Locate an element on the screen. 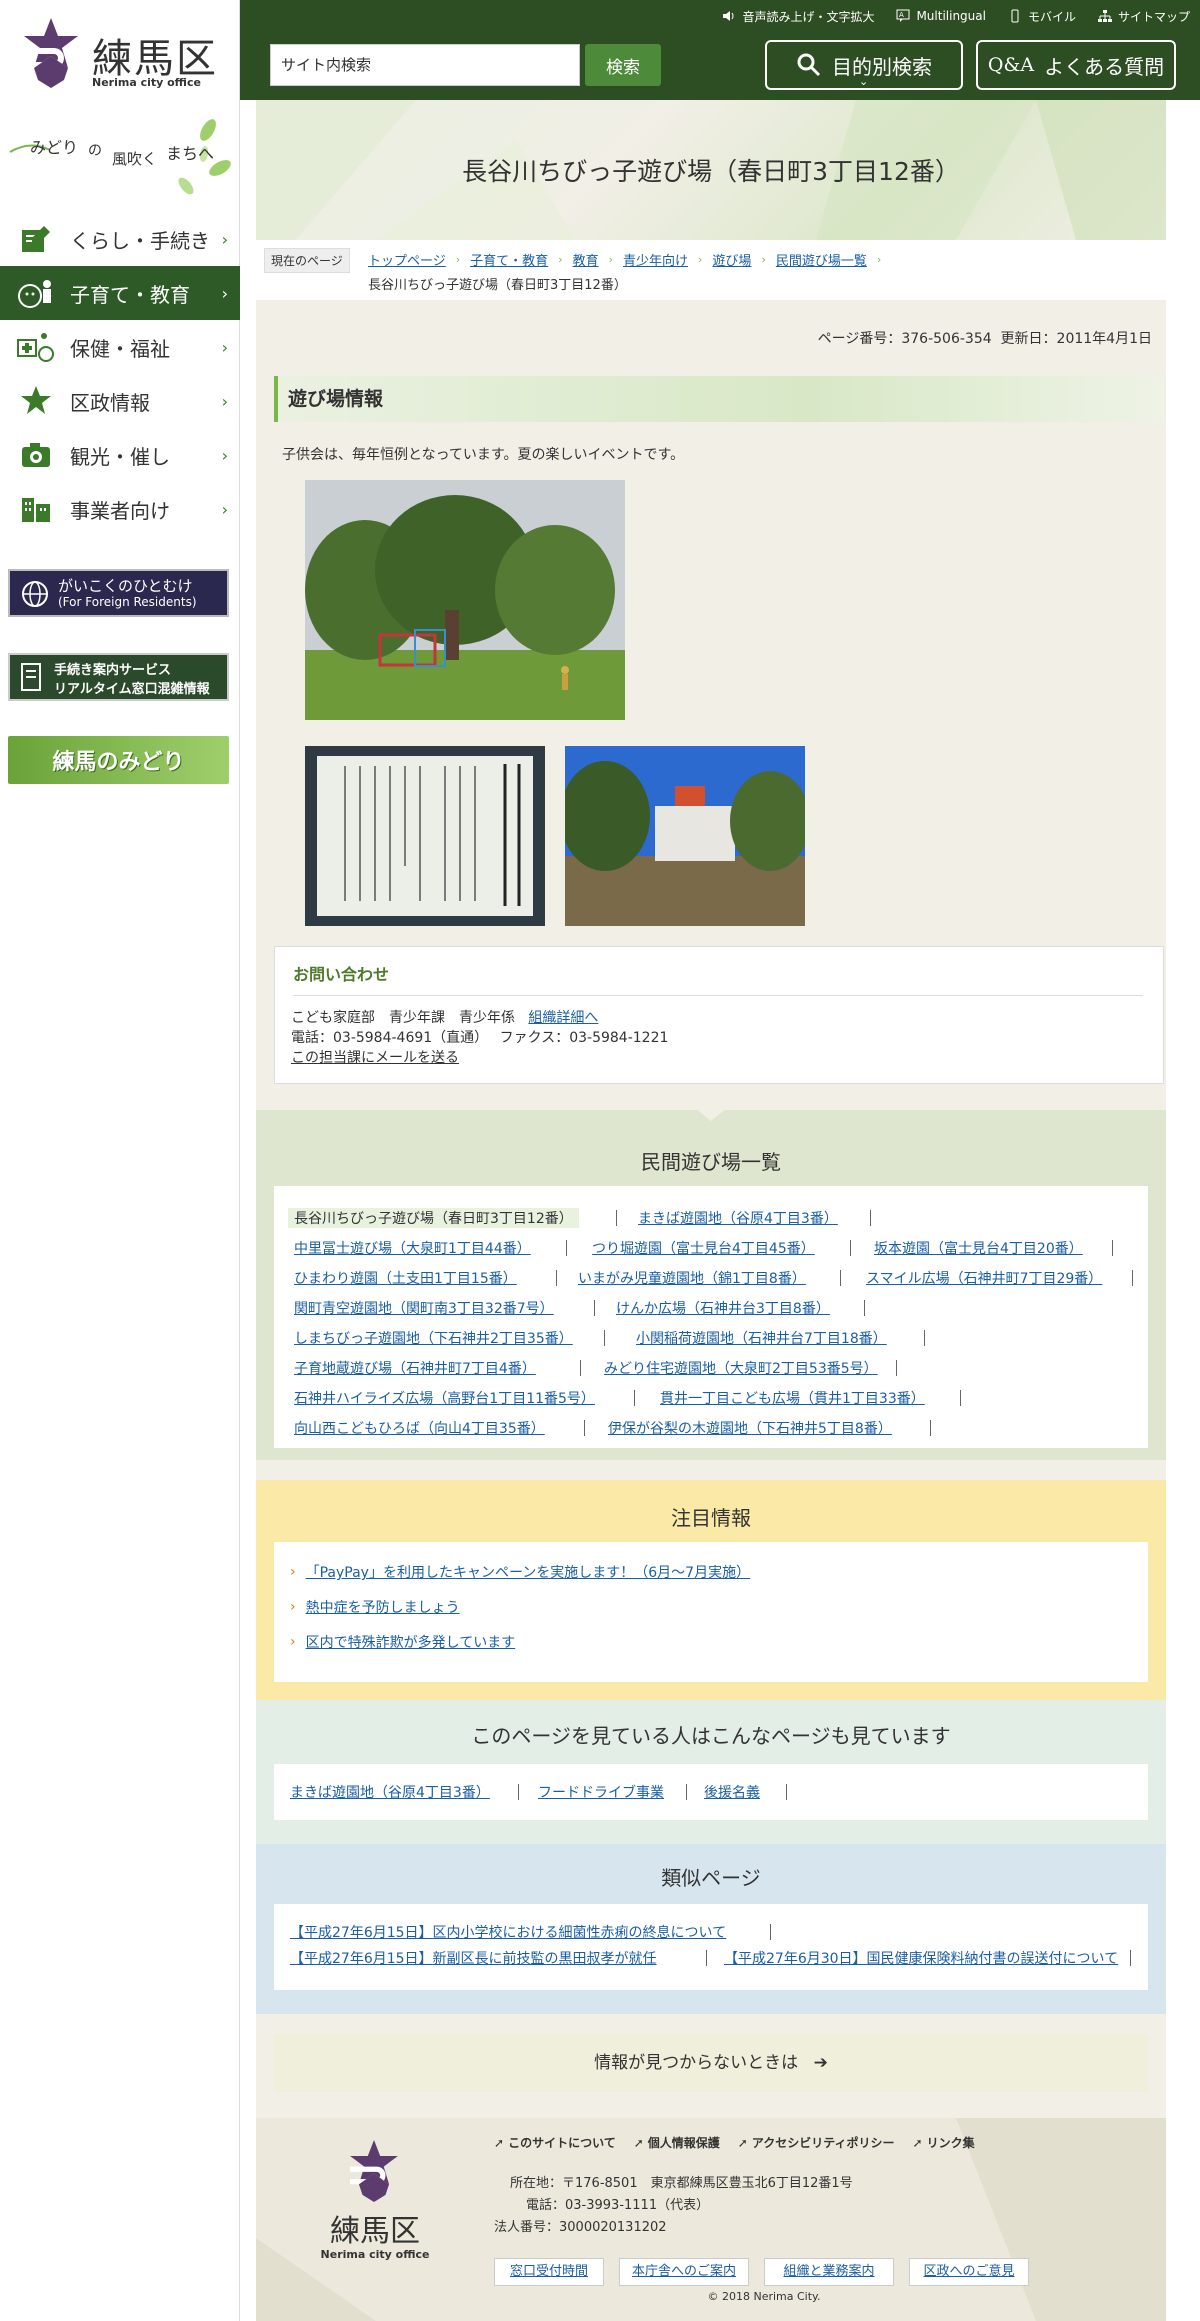 Image resolution: width=1200 pixels, height=2321 pixels. contact-mail-link: この担当課にメールを送る is located at coordinates (375, 1057).